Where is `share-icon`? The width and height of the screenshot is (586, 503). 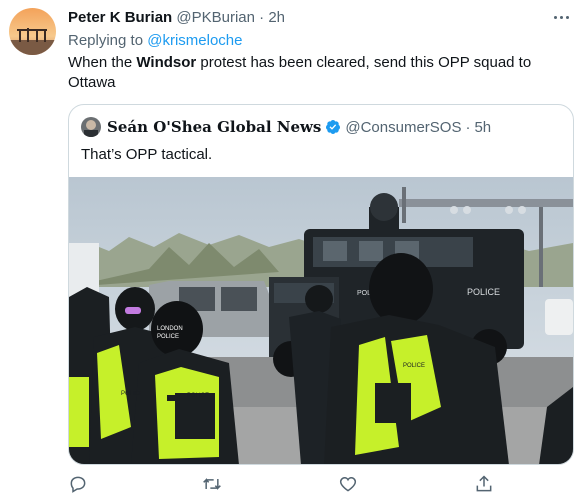 share-icon is located at coordinates (484, 484).